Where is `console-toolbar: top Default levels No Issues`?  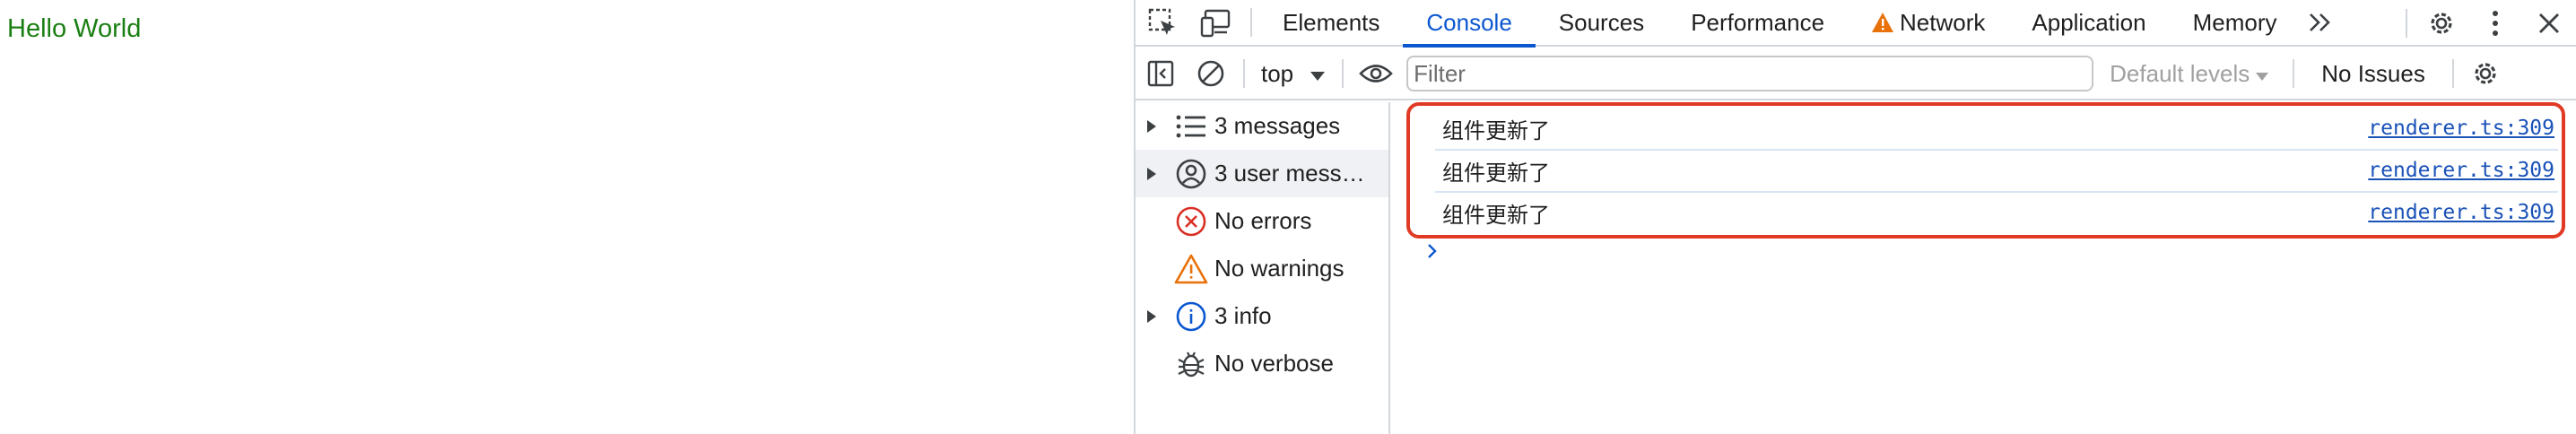
console-toolbar: top Default levels No Issues is located at coordinates (1856, 74).